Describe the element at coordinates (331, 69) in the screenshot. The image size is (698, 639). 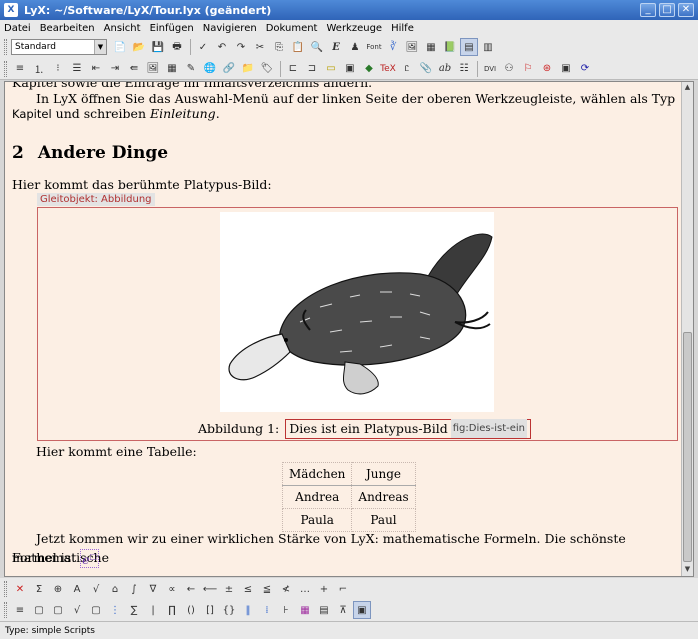
I see `margin-note-icon: ▭` at that location.